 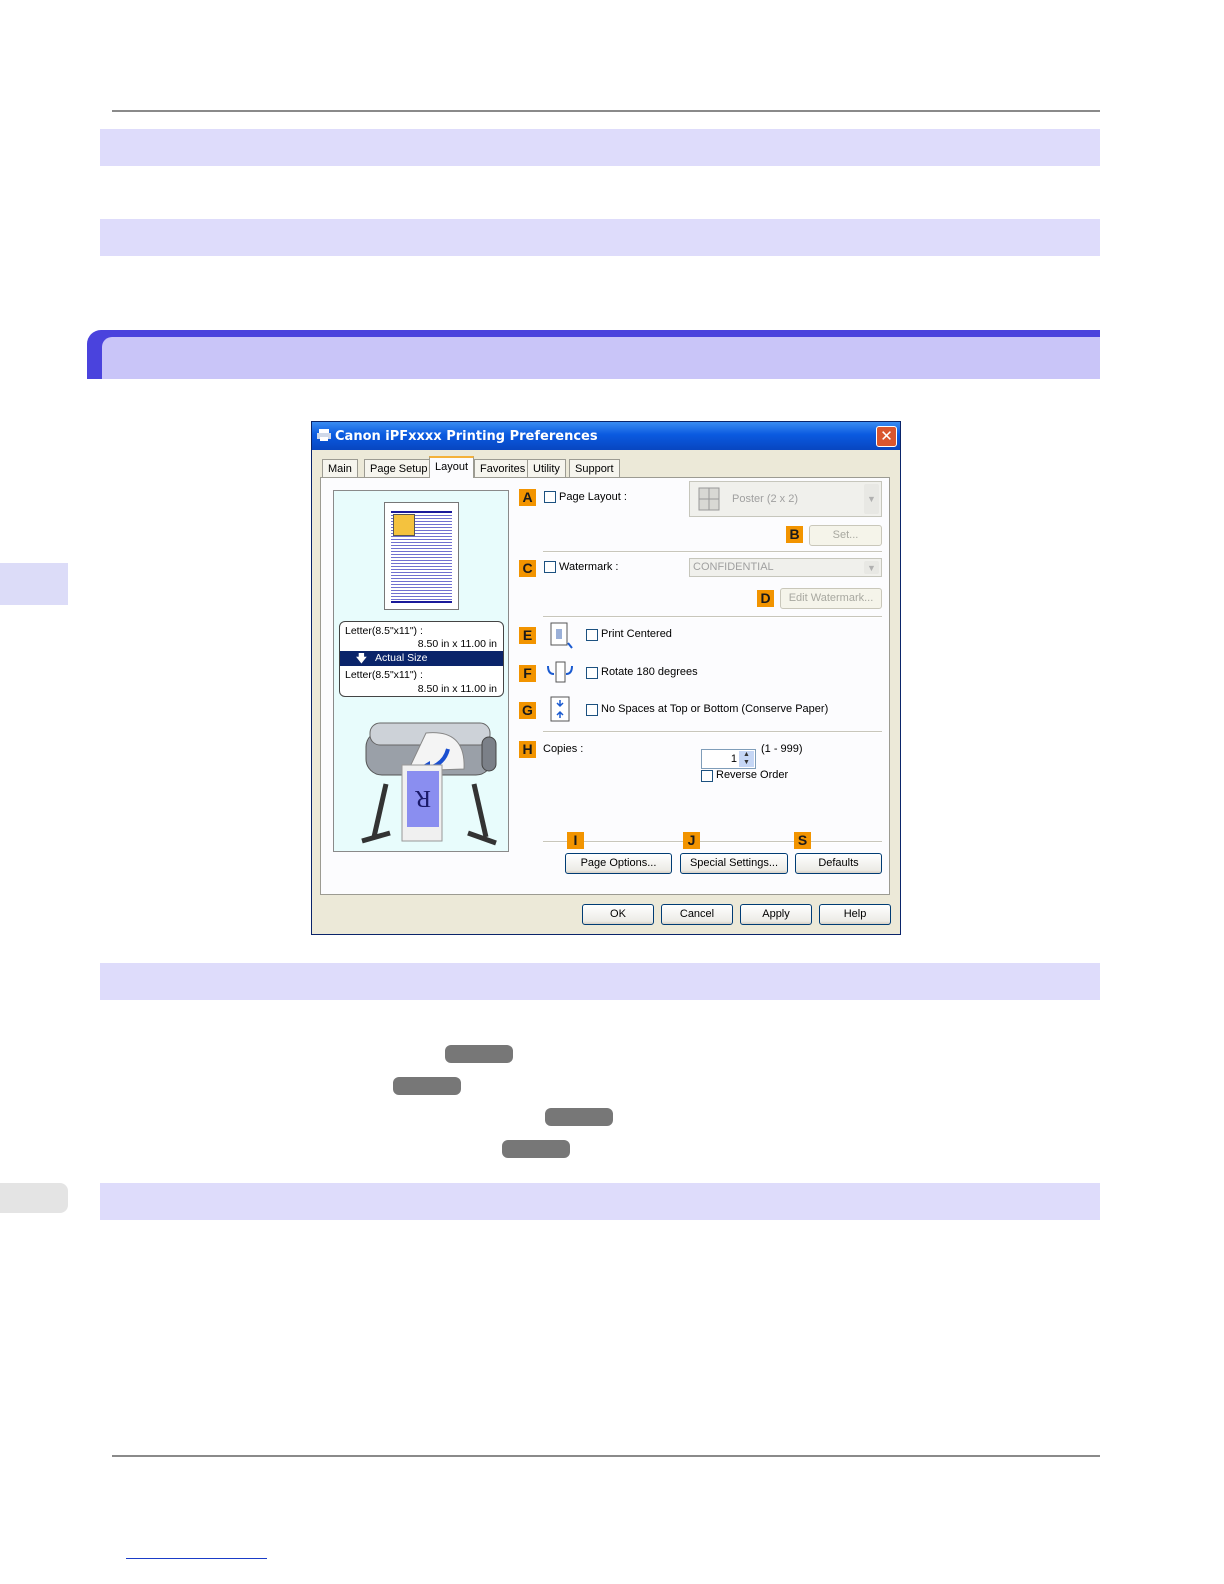 What do you see at coordinates (855, 914) in the screenshot?
I see `help-button: Help` at bounding box center [855, 914].